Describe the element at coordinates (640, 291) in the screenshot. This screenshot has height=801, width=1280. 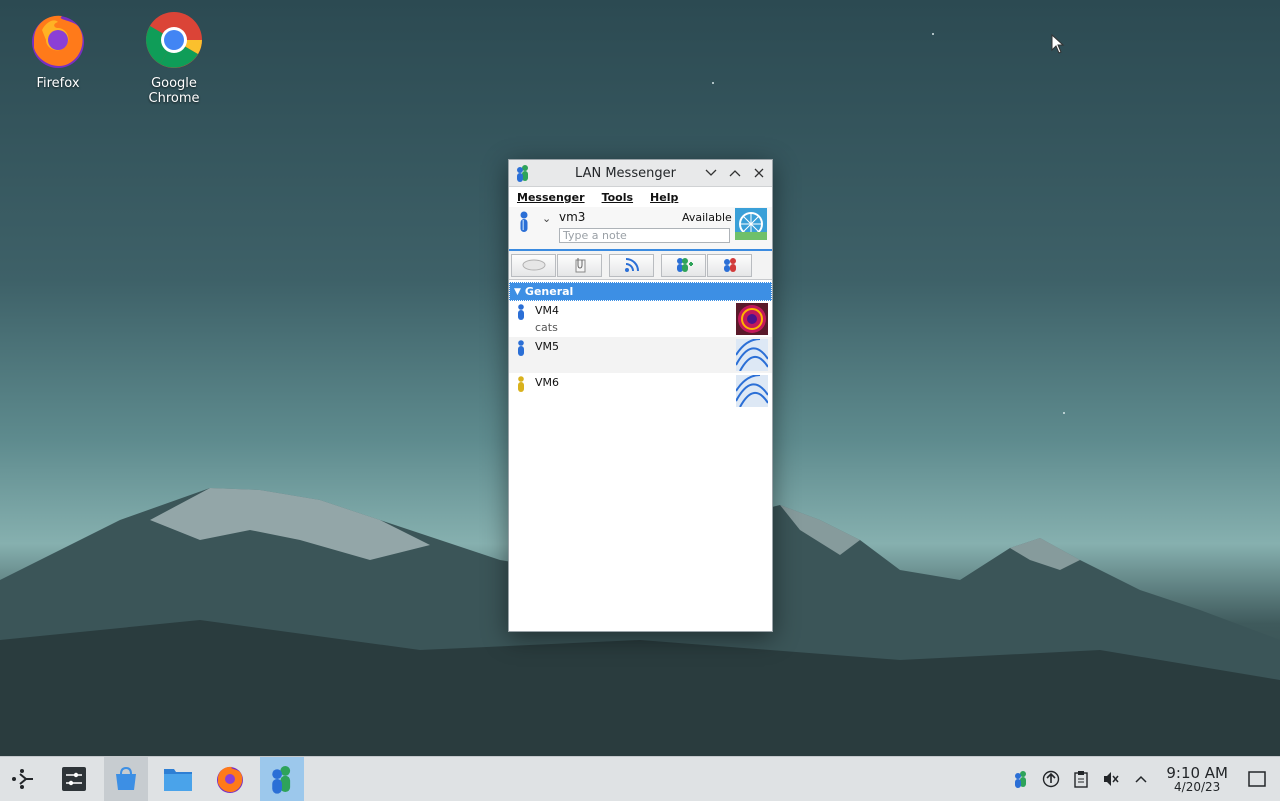
I see `group-header-general: ▼ General` at that location.